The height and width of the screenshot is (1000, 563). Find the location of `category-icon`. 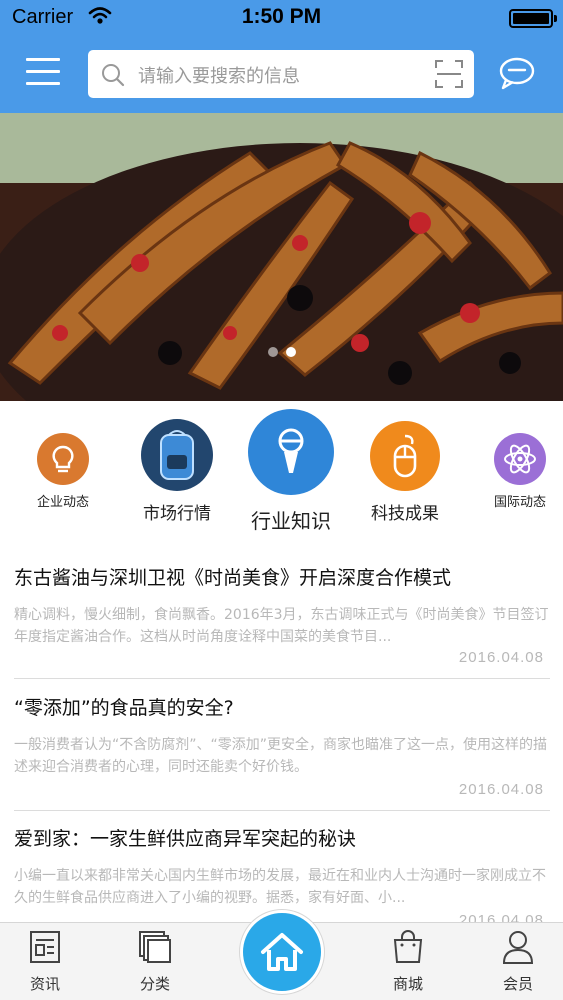

category-icon is located at coordinates (155, 947).